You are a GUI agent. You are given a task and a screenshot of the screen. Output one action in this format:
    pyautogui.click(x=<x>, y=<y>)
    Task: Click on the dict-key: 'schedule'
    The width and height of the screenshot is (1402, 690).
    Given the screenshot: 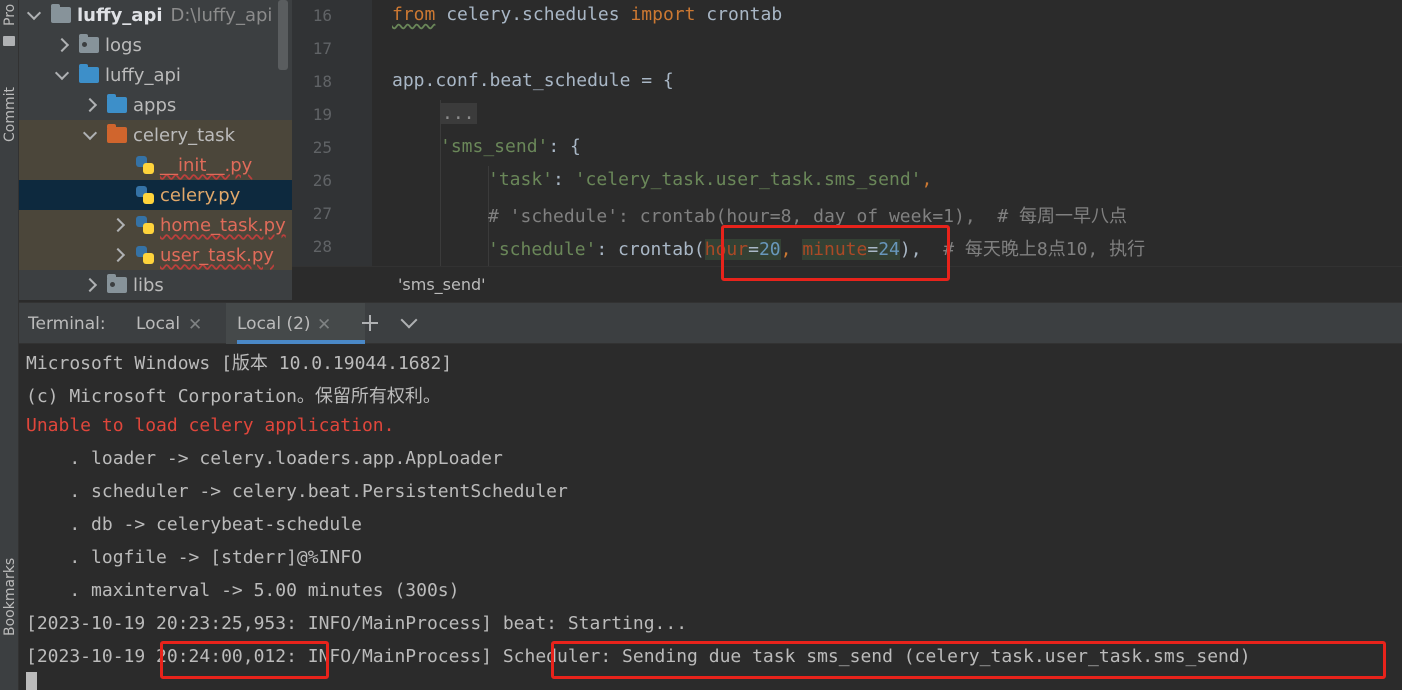 What is the action you would take?
    pyautogui.click(x=542, y=249)
    